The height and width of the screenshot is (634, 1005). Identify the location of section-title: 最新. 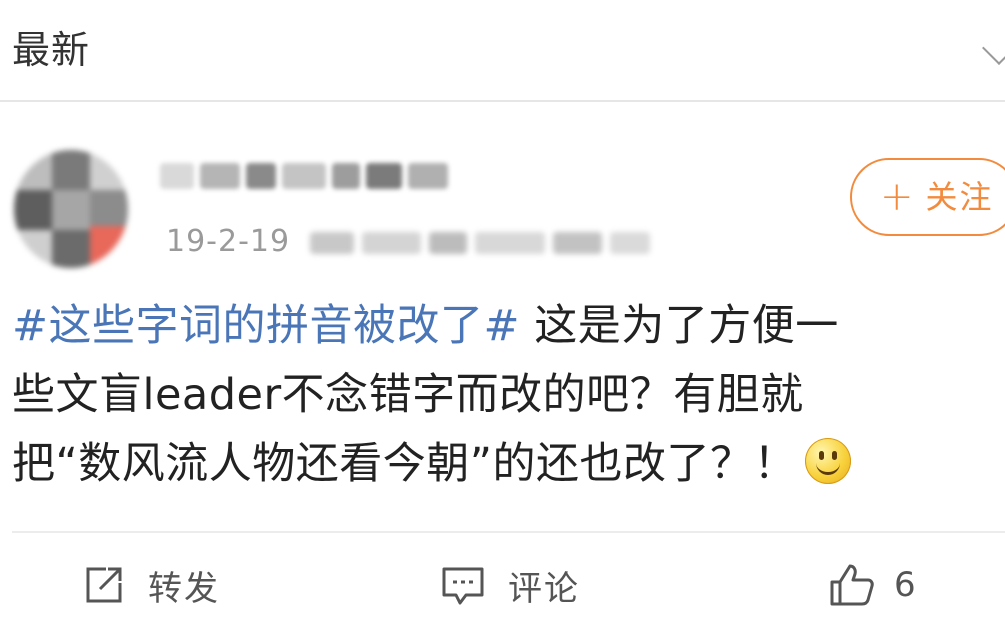
(51, 50).